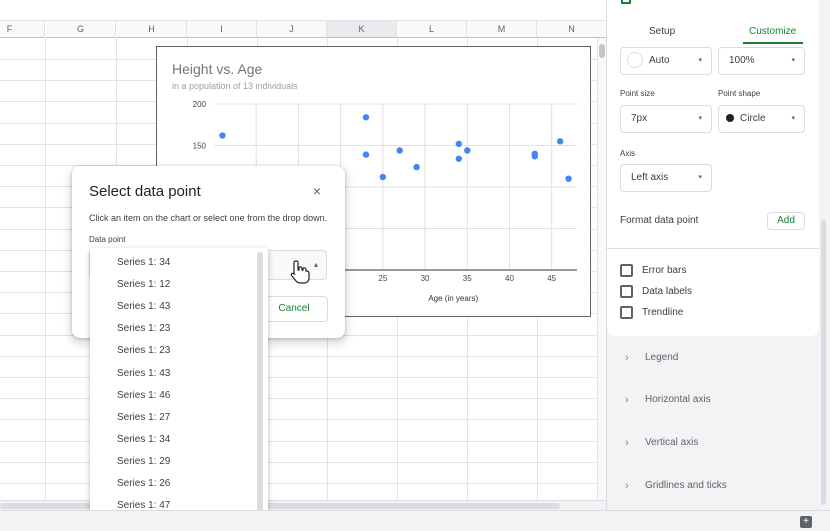  Describe the element at coordinates (713, 400) in the screenshot. I see `section-horizontal-axis: › Horizontal axis` at that location.